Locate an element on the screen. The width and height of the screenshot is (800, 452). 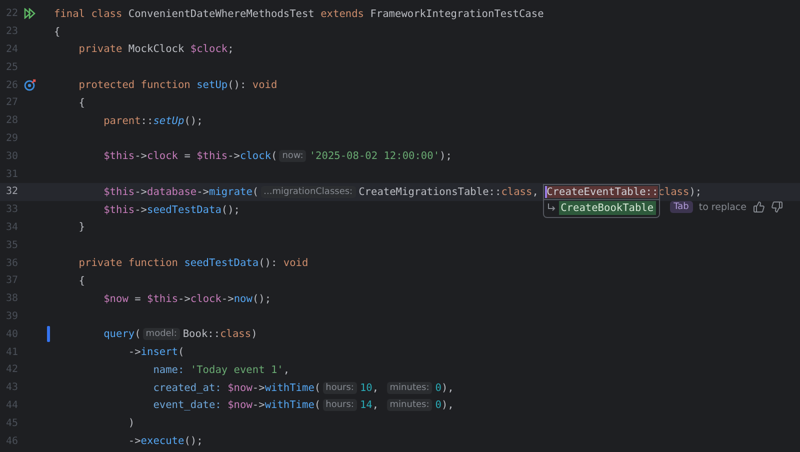
code-text: ->insert( is located at coordinates (156, 352).